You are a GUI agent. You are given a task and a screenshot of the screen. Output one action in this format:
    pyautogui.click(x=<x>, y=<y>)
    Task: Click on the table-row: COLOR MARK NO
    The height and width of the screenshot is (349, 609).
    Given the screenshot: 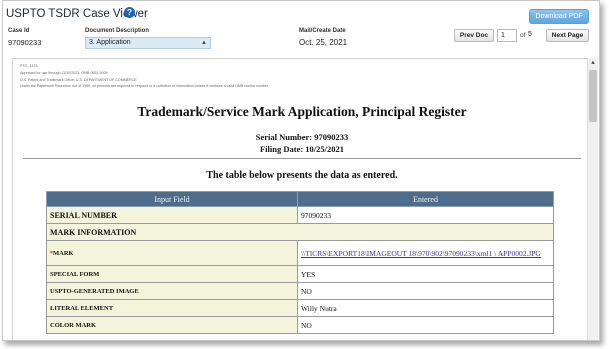 What is the action you would take?
    pyautogui.click(x=300, y=325)
    